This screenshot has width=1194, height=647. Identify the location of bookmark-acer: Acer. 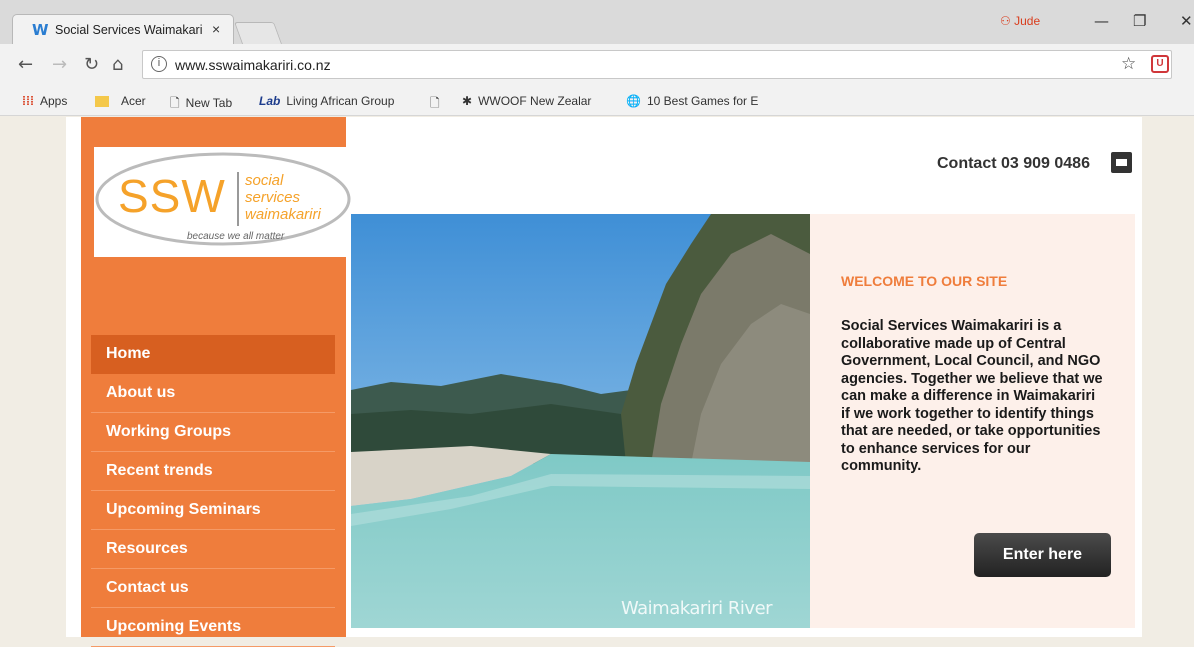
(120, 101).